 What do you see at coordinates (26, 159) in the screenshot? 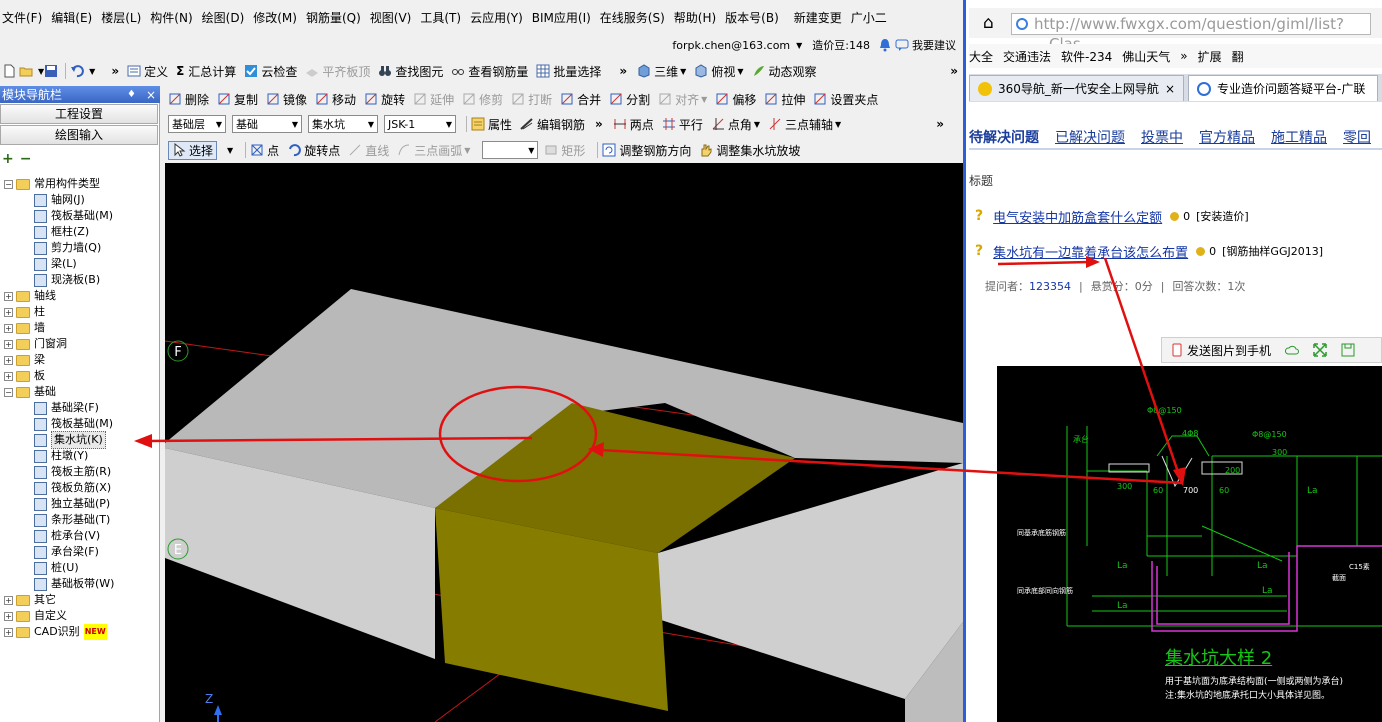
I see `collapse-all-icon: −` at bounding box center [26, 159].